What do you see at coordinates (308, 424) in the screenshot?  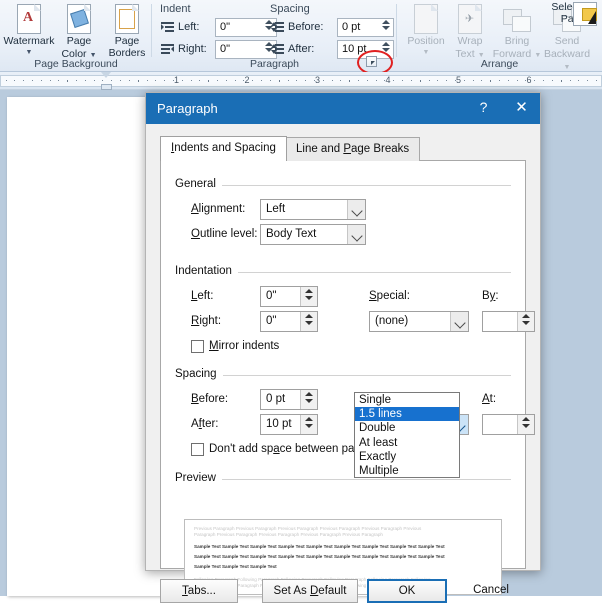 I see `spacing-after-stepper` at bounding box center [308, 424].